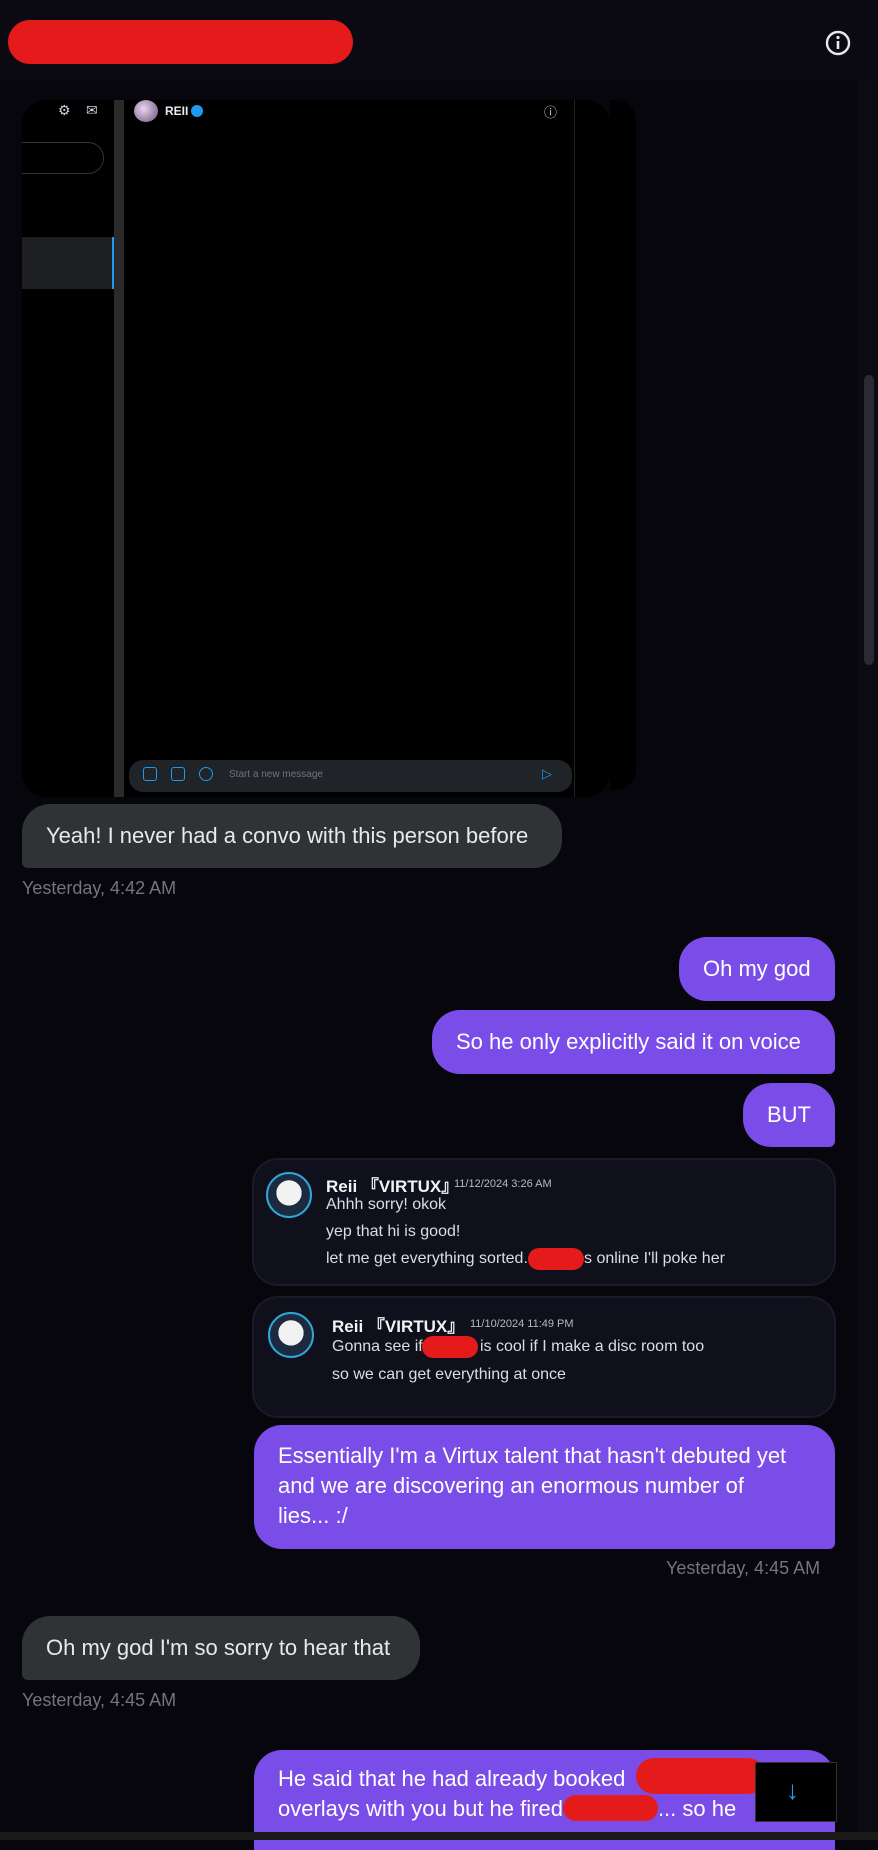 The width and height of the screenshot is (878, 1850). I want to click on screenshot-selected-conversation, so click(68, 263).